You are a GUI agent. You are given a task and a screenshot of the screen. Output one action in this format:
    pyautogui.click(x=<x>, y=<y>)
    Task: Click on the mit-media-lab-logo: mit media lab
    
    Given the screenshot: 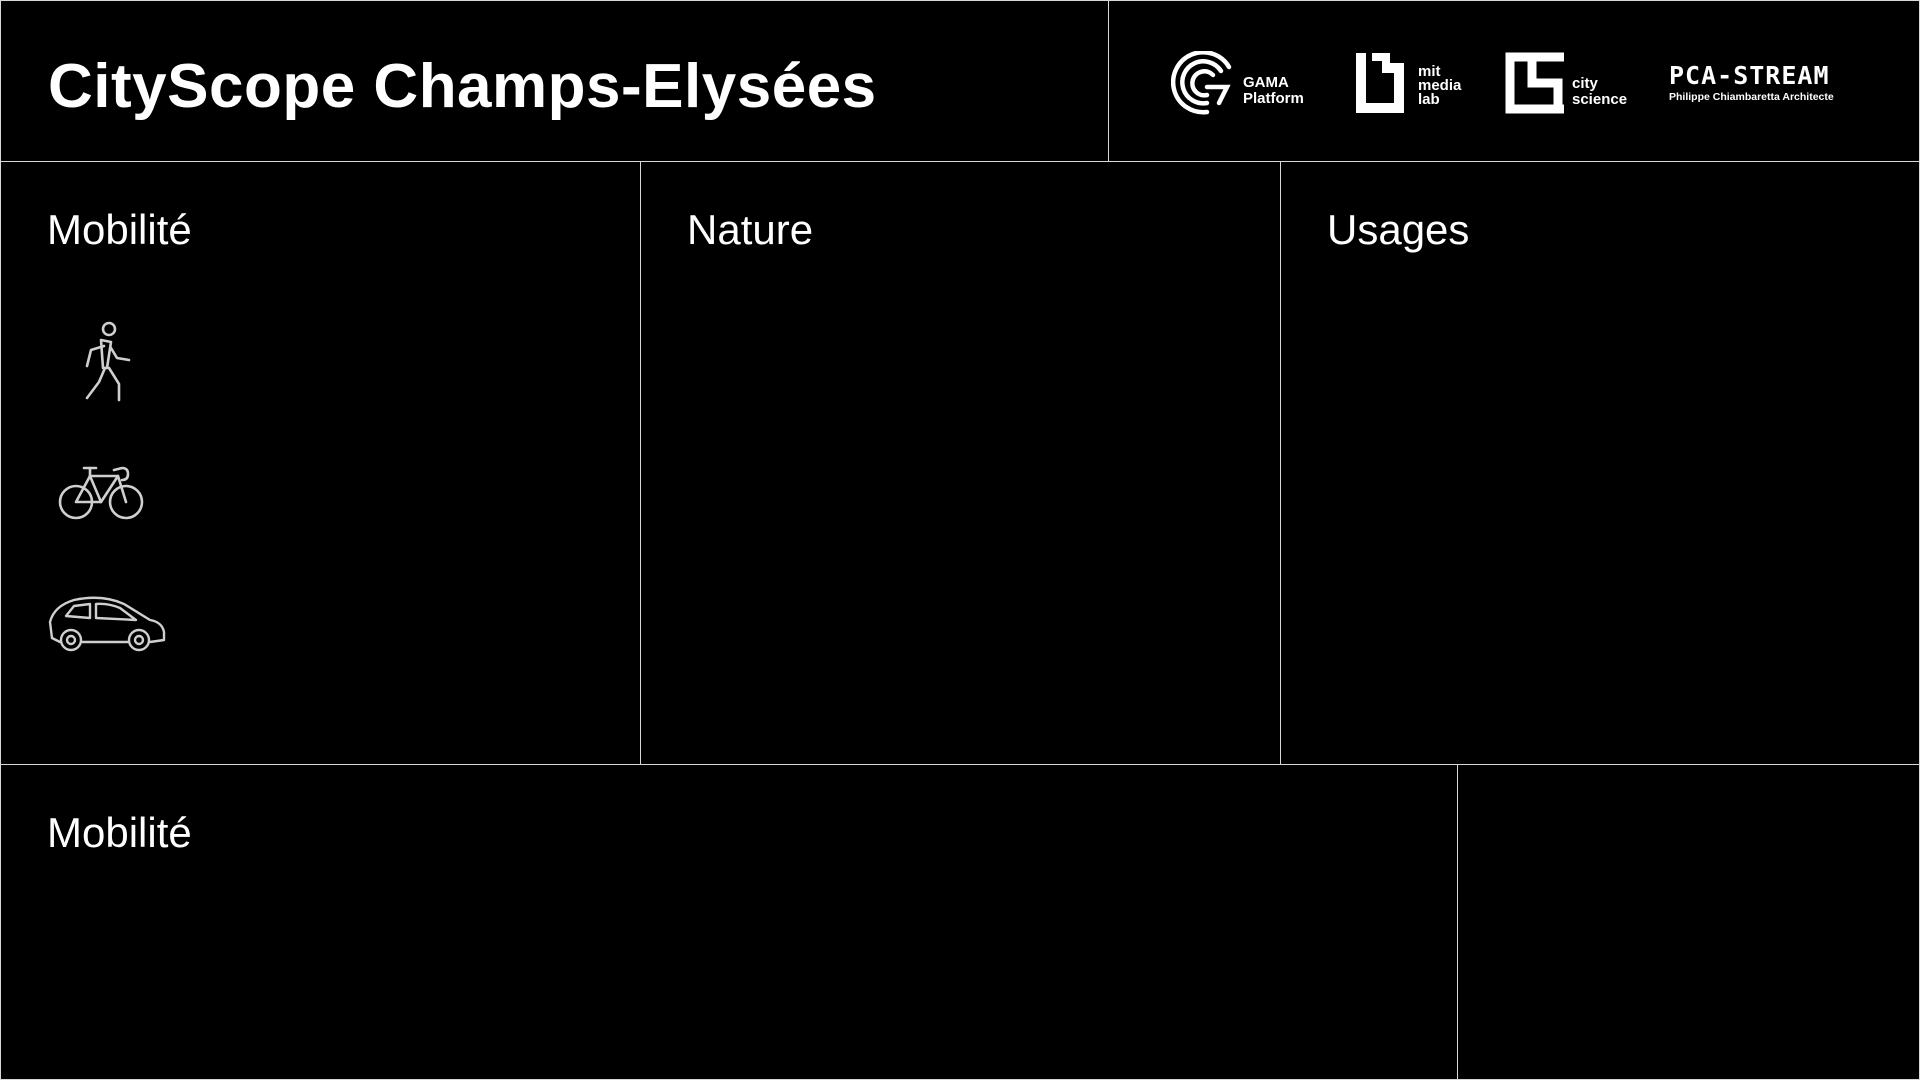 What is the action you would take?
    pyautogui.click(x=1406, y=83)
    